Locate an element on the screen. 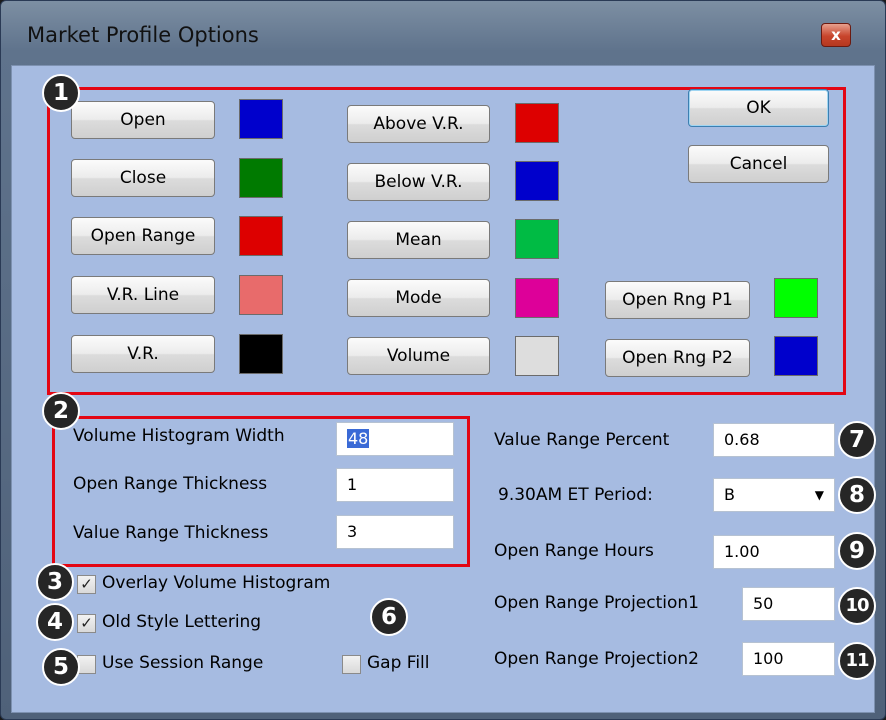 The height and width of the screenshot is (720, 886). callout-badge-8: 8 is located at coordinates (857, 495).